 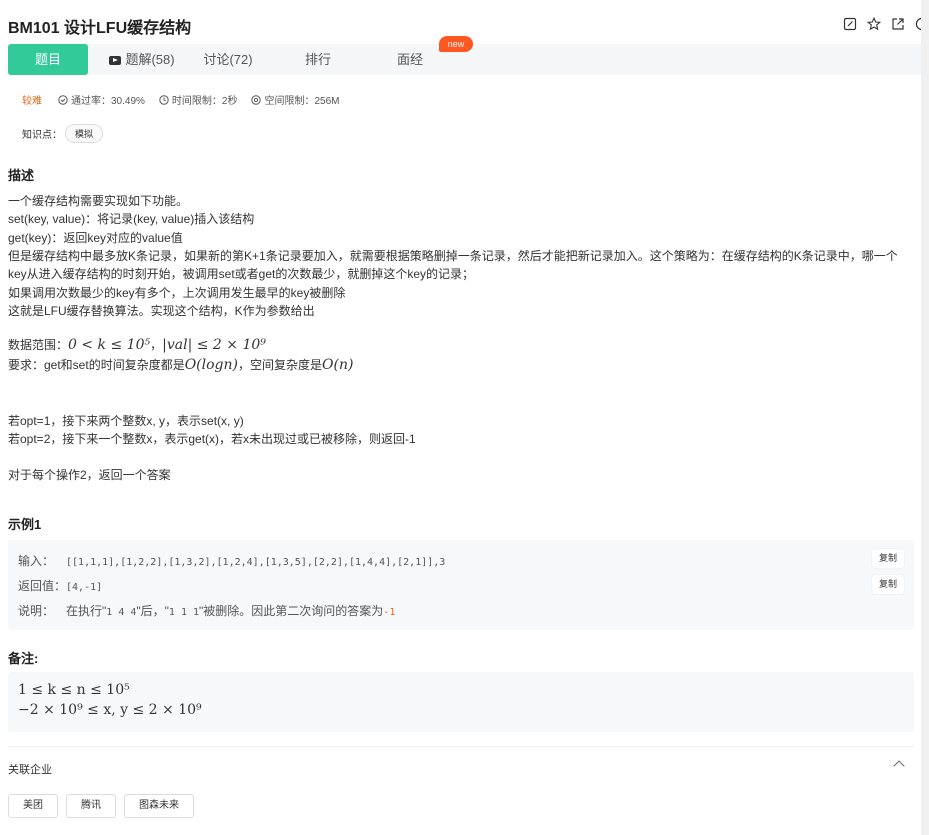 What do you see at coordinates (23, 658) in the screenshot?
I see `note-heading: 备注:` at bounding box center [23, 658].